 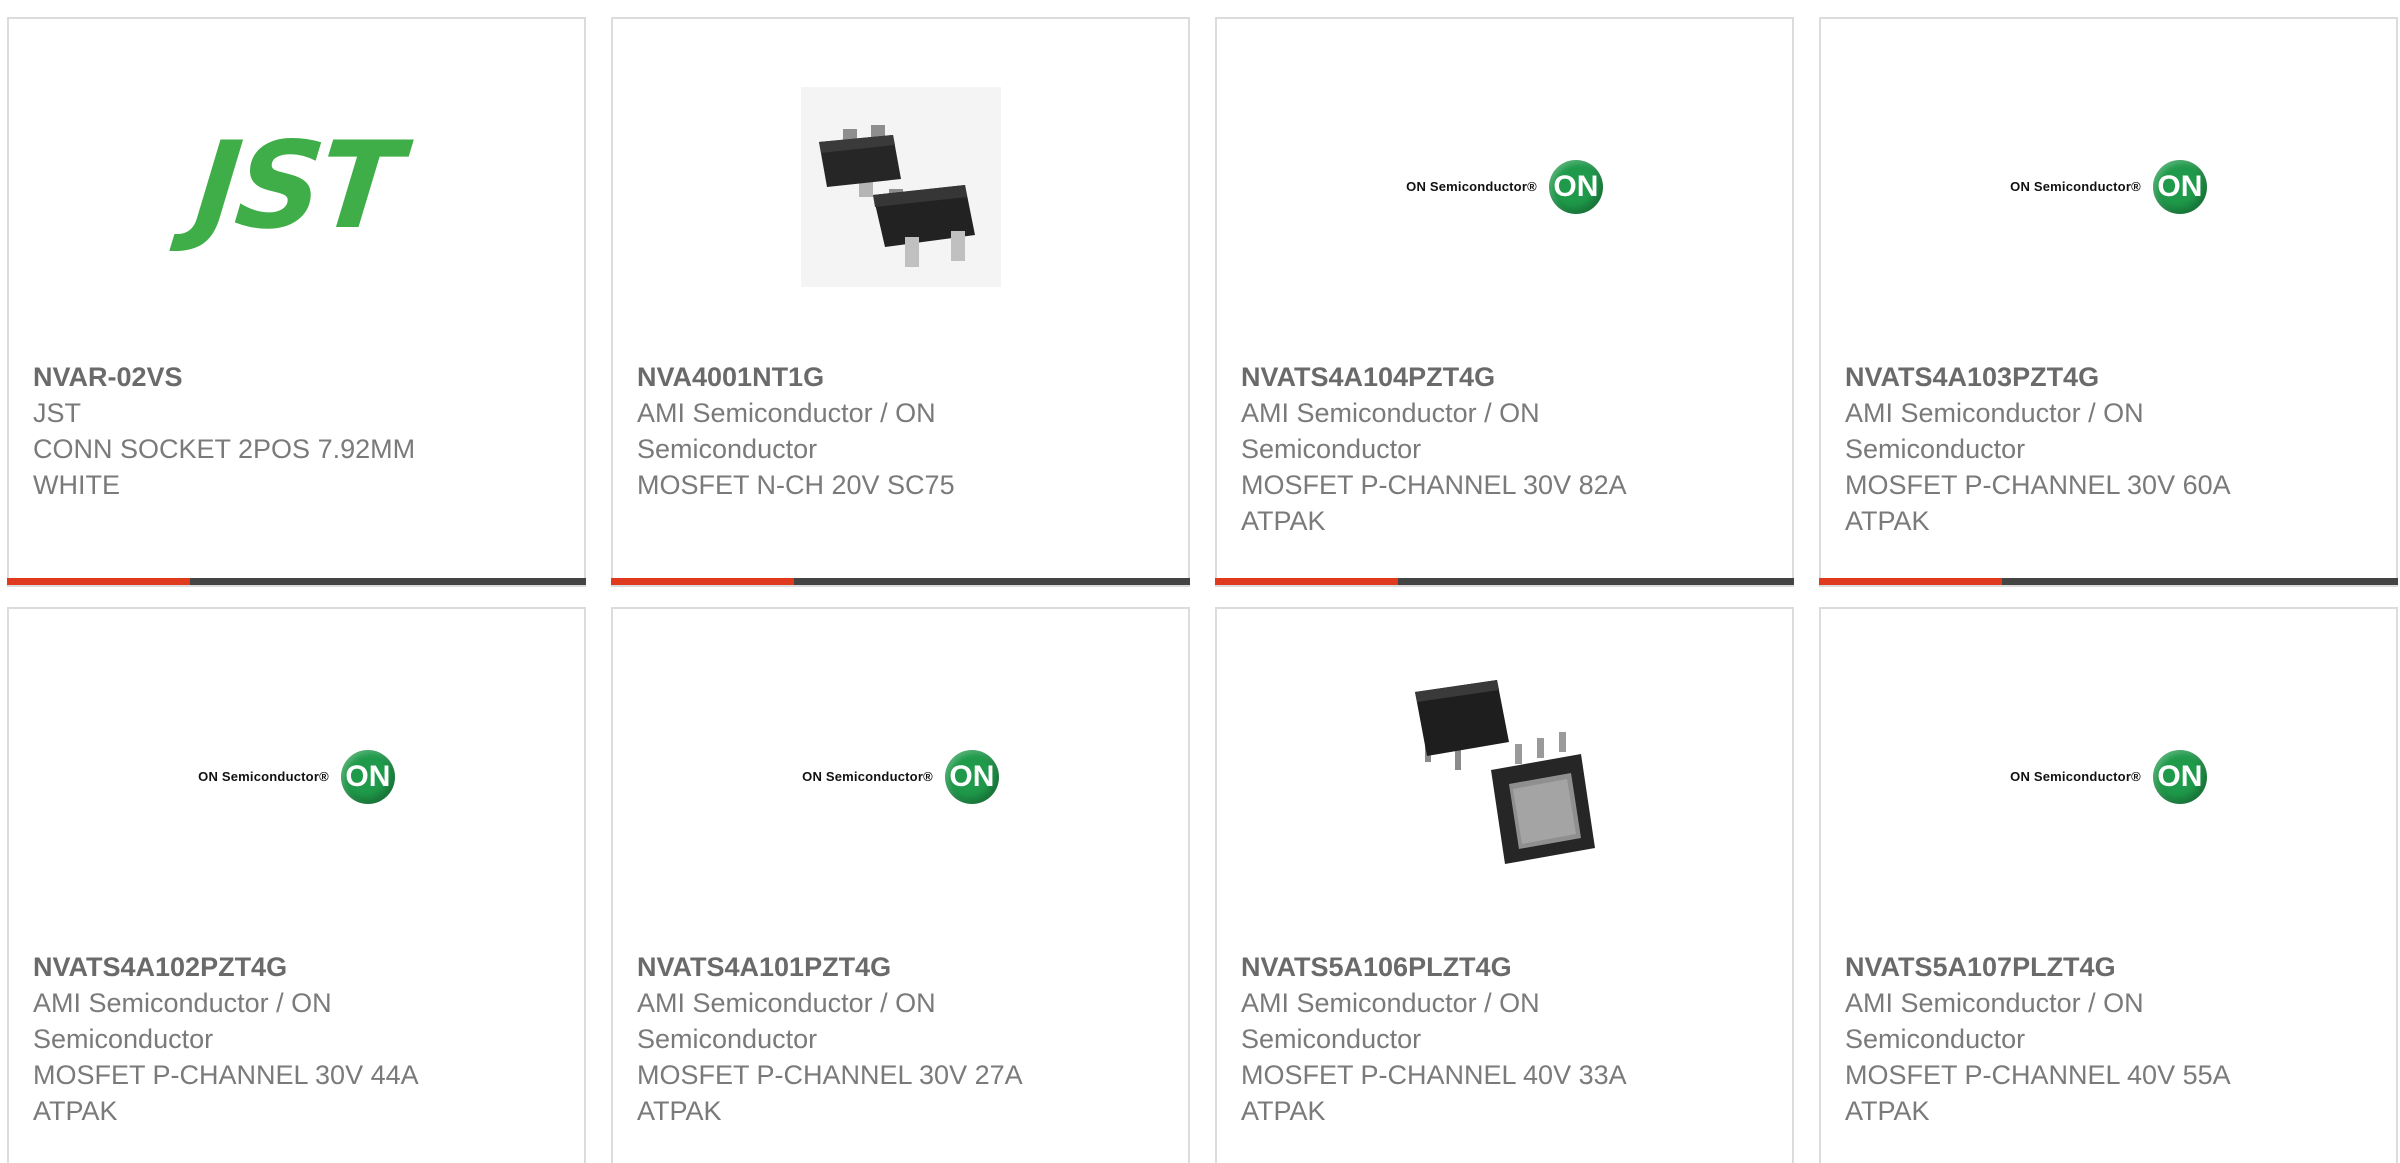 What do you see at coordinates (900, 967) in the screenshot?
I see `part-number-link: NVATS4A101PZT4G` at bounding box center [900, 967].